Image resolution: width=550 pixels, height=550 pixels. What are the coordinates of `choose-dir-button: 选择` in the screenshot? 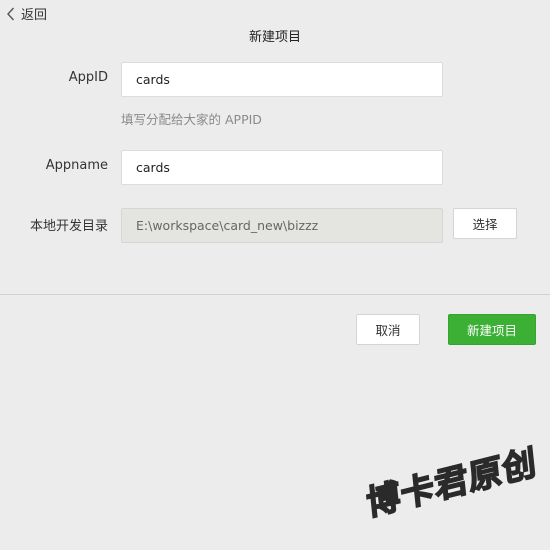 It's located at (485, 223).